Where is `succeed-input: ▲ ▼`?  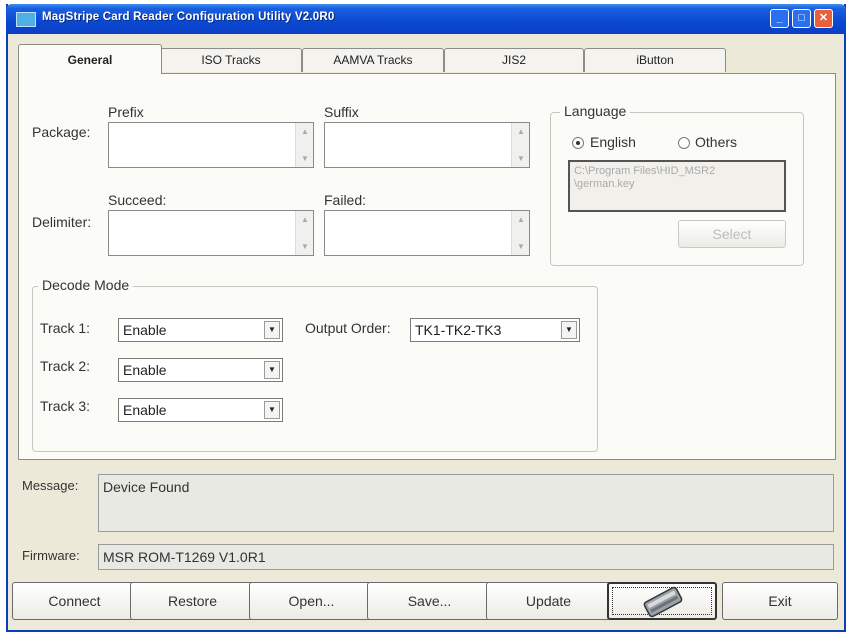
succeed-input: ▲ ▼ is located at coordinates (211, 233).